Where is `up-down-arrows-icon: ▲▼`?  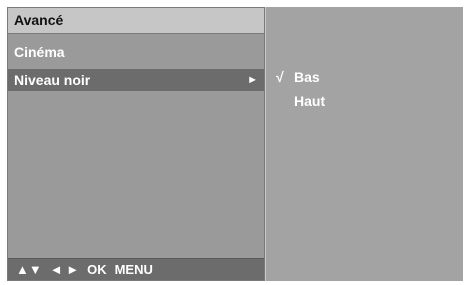
up-down-arrows-icon: ▲▼ is located at coordinates (29, 269).